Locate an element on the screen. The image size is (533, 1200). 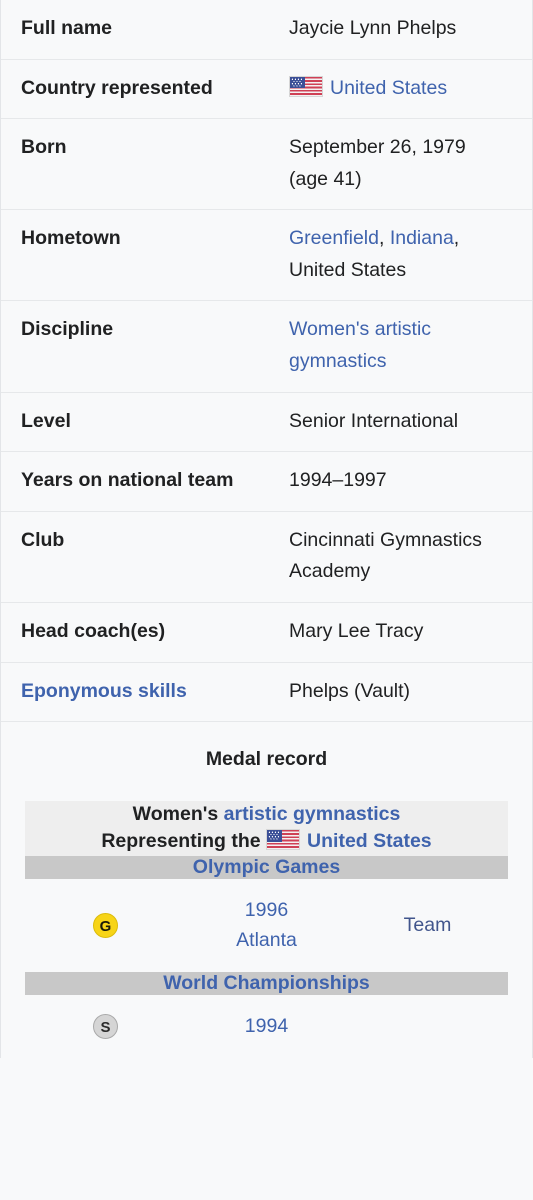
games-line: 1994 is located at coordinates (266, 1026).